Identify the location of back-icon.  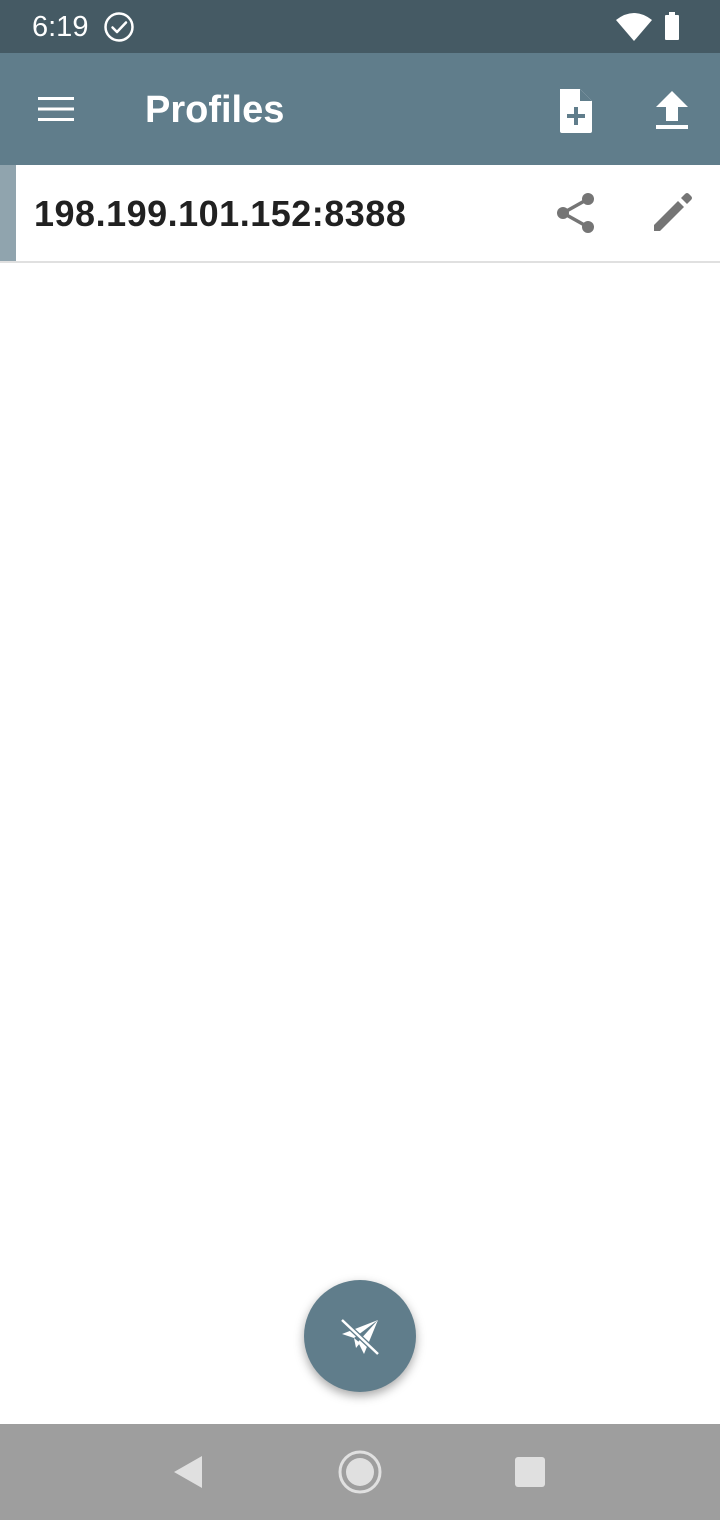
(188, 1472).